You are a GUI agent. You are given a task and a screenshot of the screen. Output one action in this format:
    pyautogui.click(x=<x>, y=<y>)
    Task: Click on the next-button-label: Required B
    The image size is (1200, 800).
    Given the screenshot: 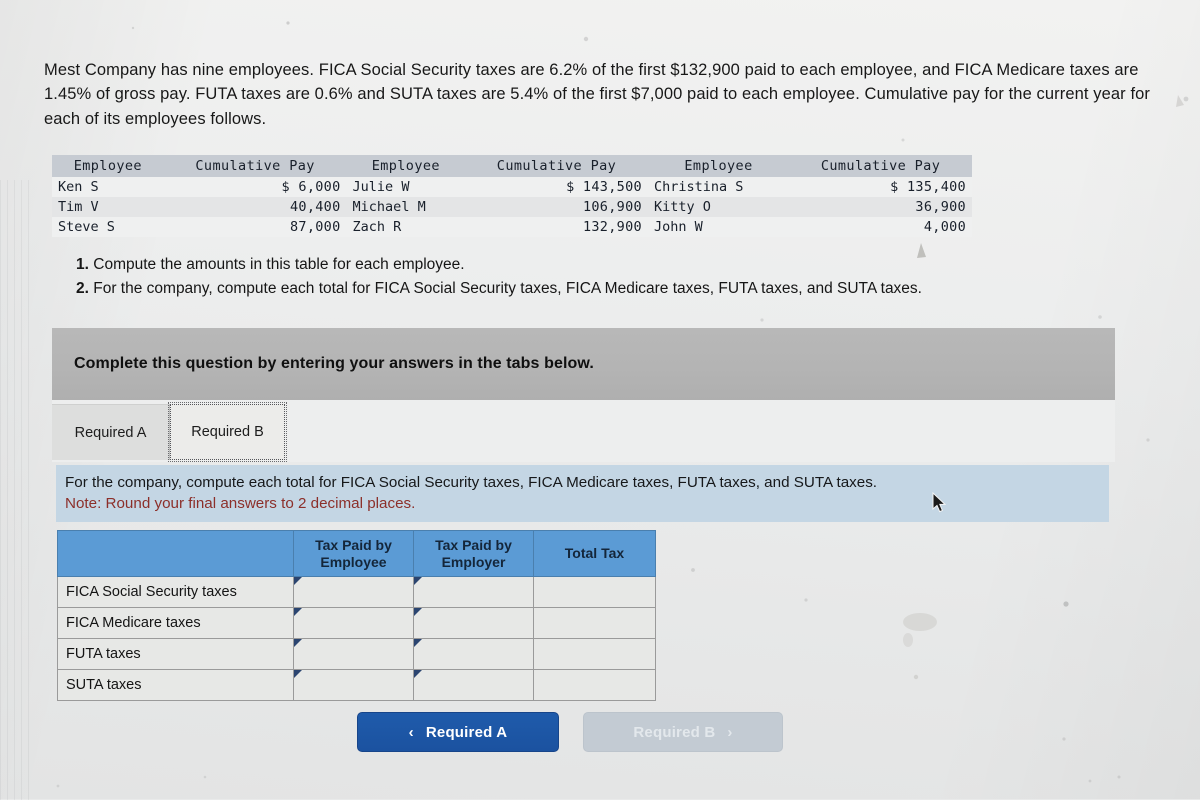 What is the action you would take?
    pyautogui.click(x=674, y=732)
    